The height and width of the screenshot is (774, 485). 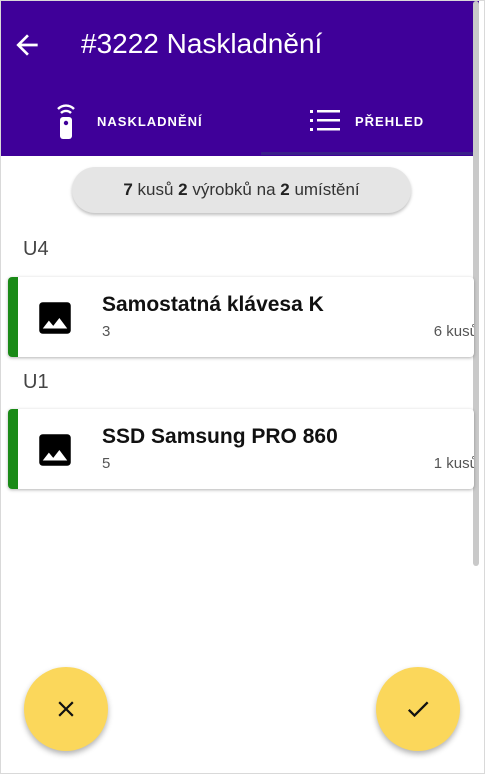 I want to click on page-title: #3222 Naskladnění, so click(x=202, y=43).